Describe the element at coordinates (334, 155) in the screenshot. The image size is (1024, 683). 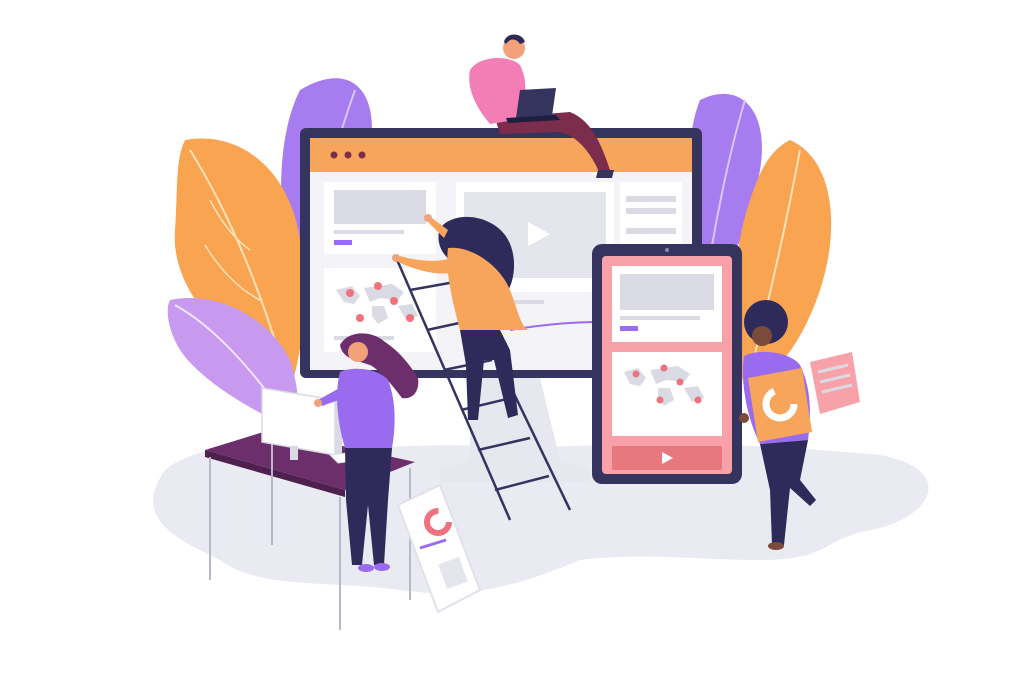
I see `browser-dot-red` at that location.